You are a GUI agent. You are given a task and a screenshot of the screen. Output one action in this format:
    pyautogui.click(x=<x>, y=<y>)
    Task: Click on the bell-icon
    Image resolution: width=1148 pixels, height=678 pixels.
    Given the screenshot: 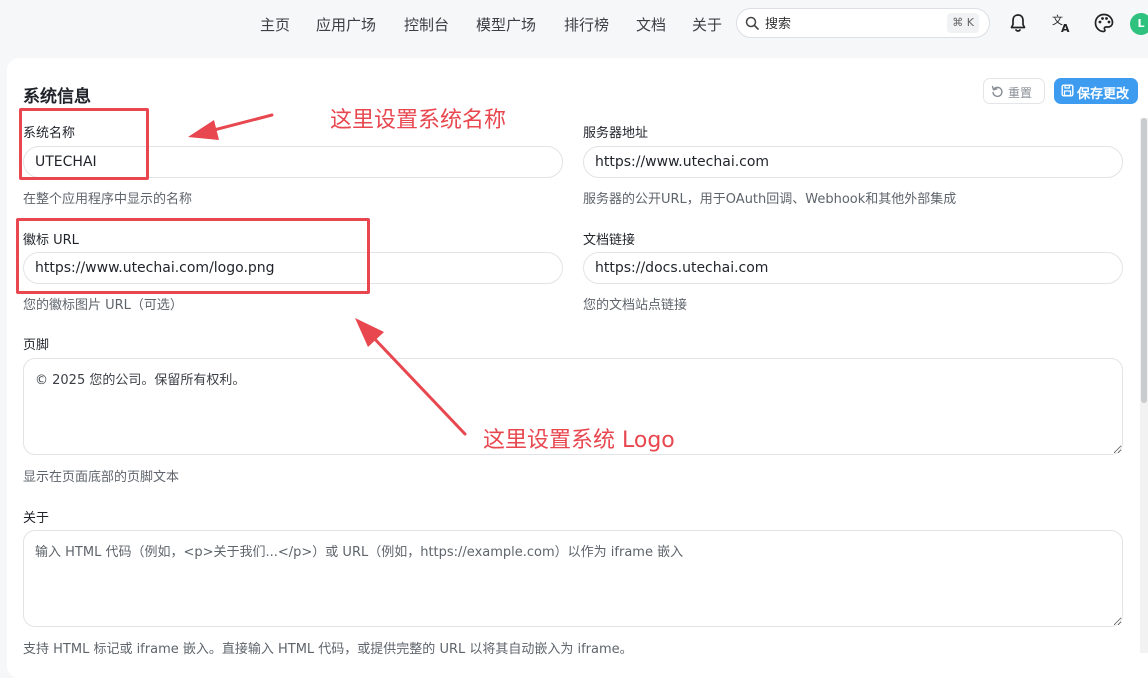 What is the action you would take?
    pyautogui.click(x=1018, y=23)
    